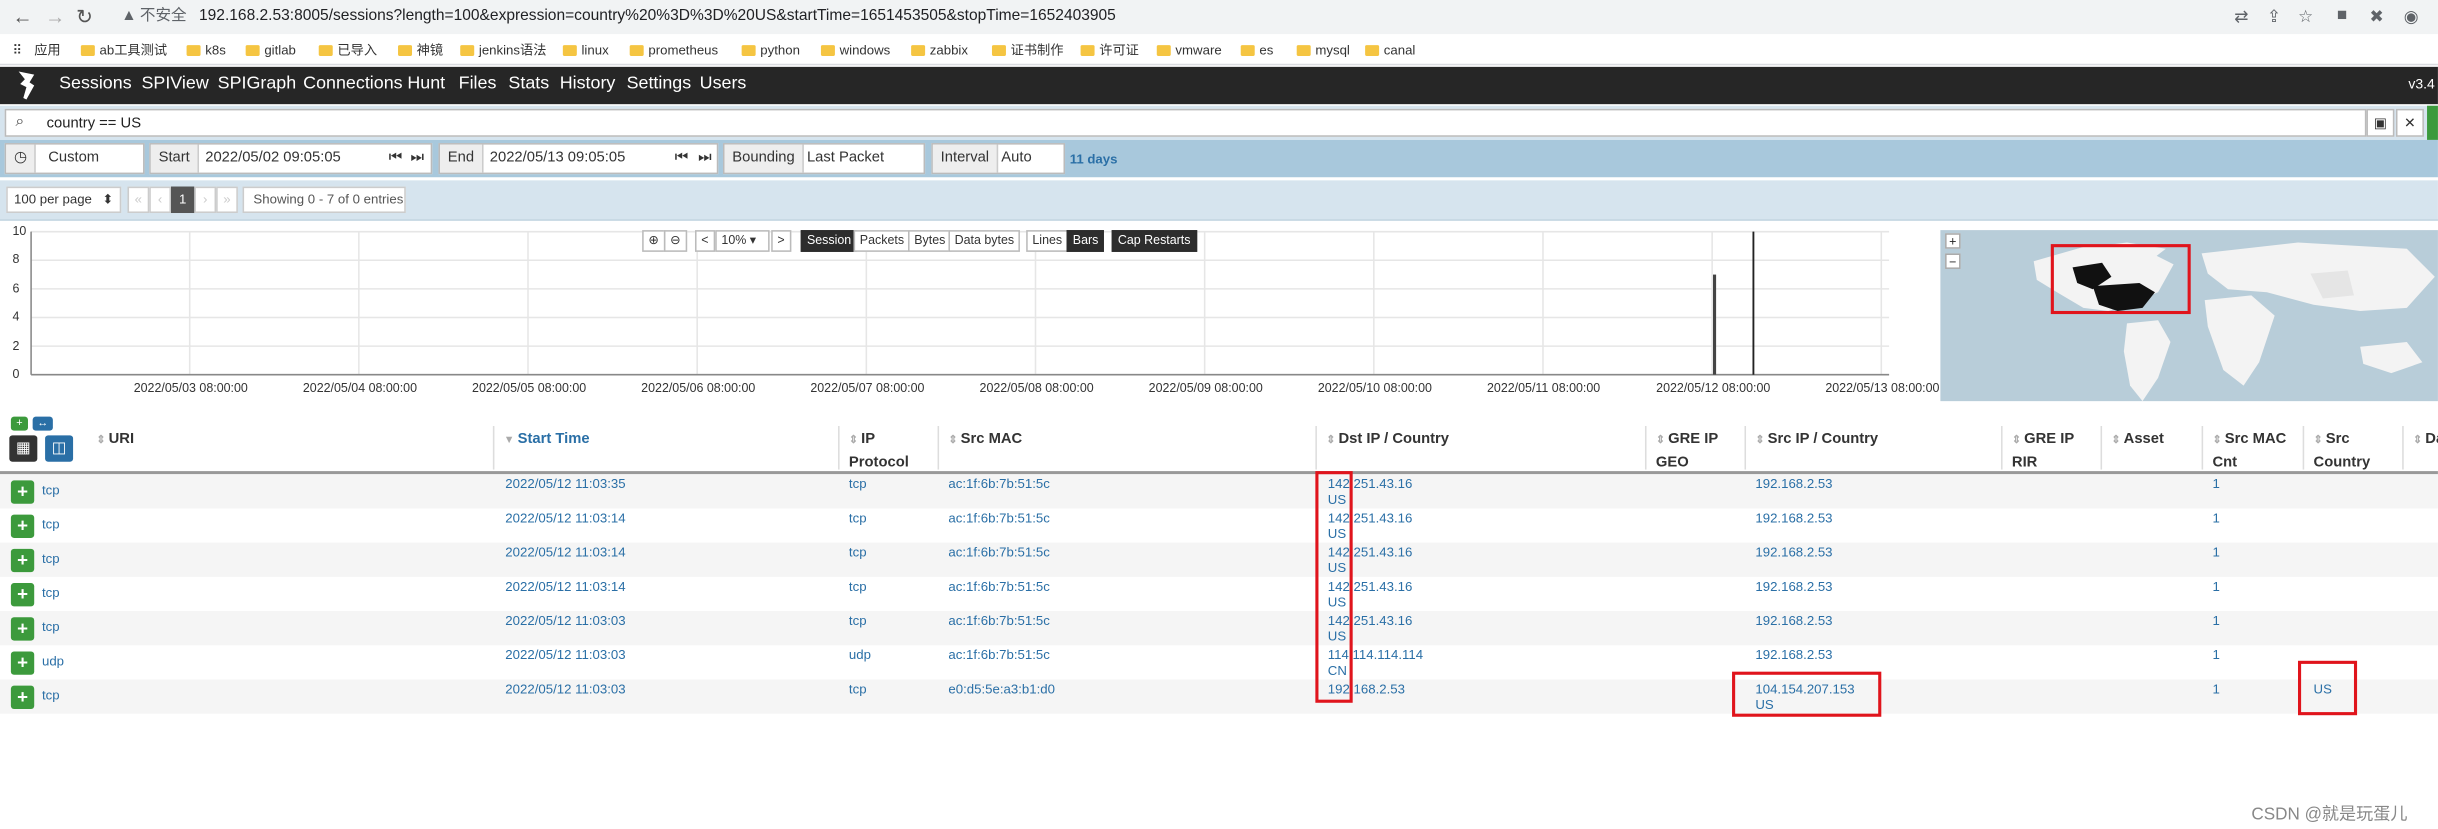  I want to click on chart-bar, so click(1714, 324).